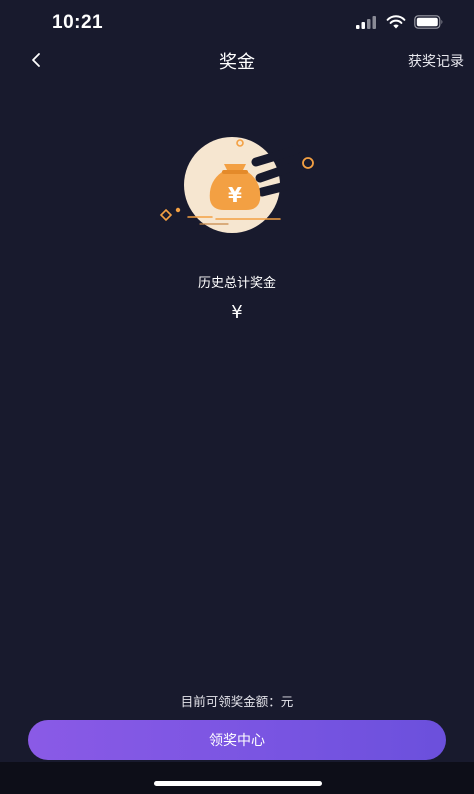  What do you see at coordinates (236, 283) in the screenshot?
I see `total-reward-label: 历史总计奖金` at bounding box center [236, 283].